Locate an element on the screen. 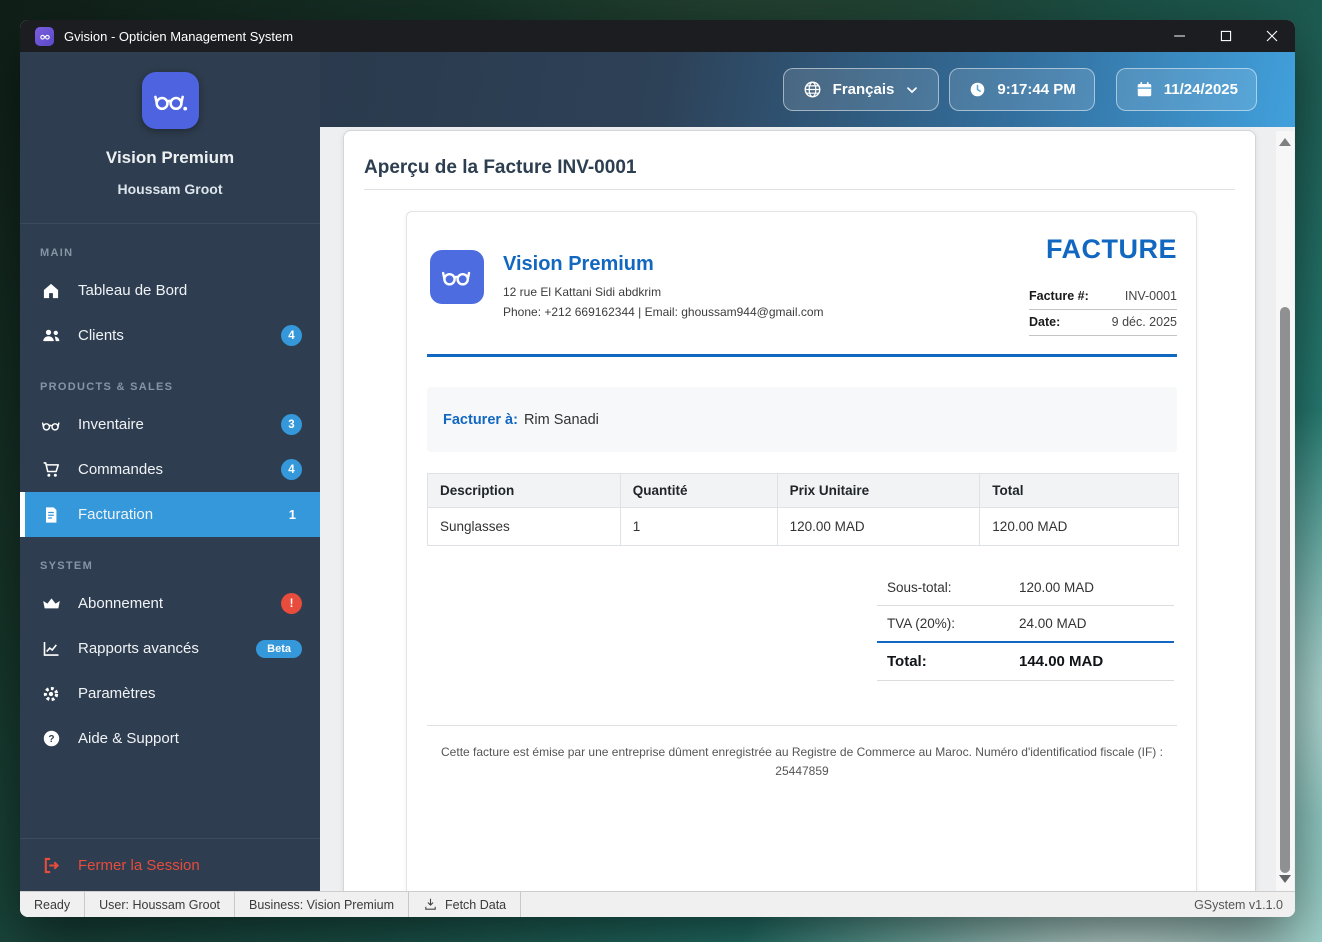 Image resolution: width=1322 pixels, height=942 pixels. logout-section: Fermer la Session is located at coordinates (170, 864).